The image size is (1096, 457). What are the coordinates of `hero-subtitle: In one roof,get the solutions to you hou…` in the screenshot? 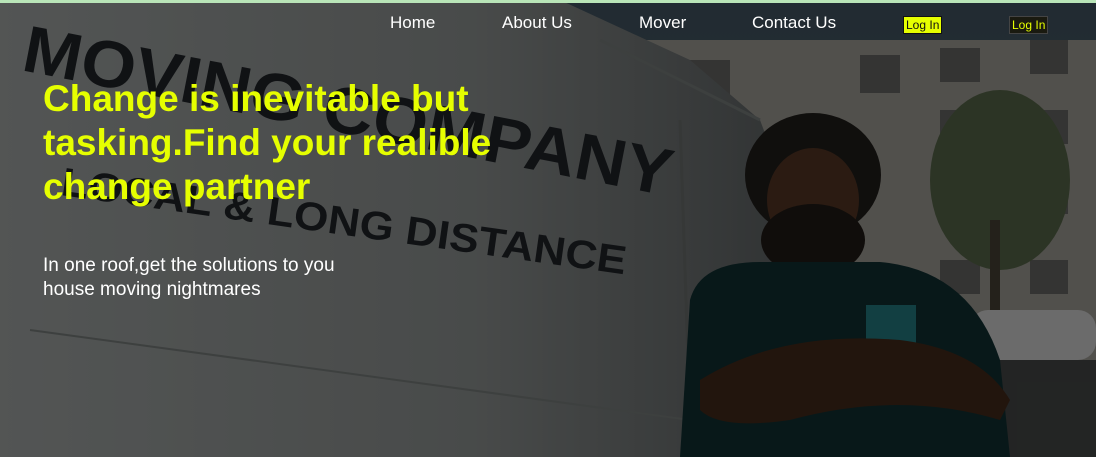 It's located at (189, 277).